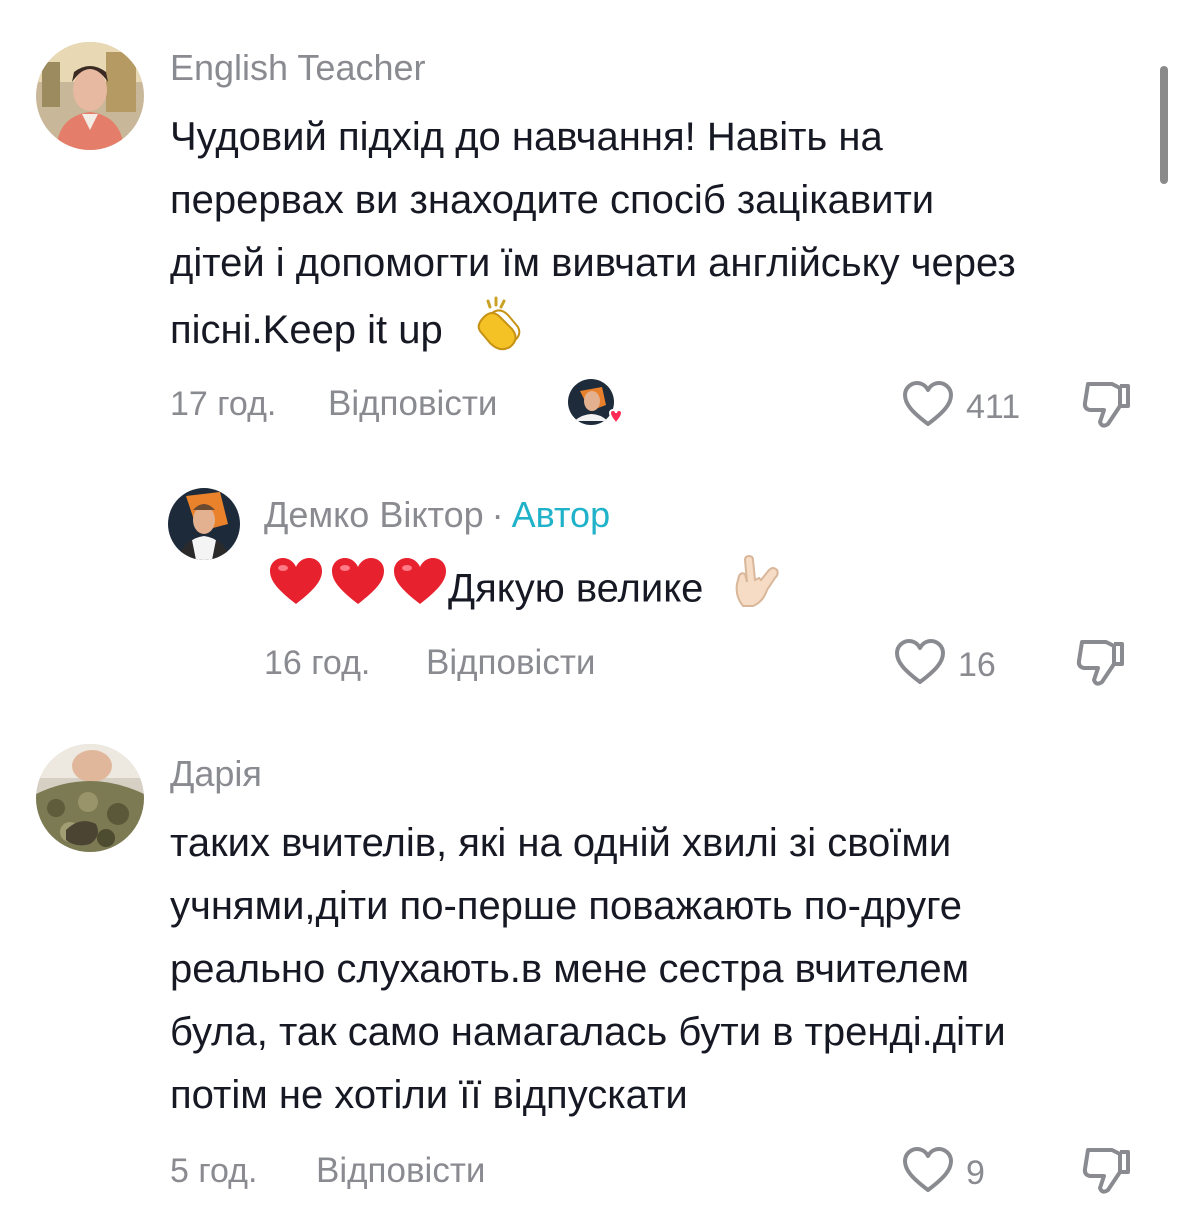  I want to click on creator-liked-avatar, so click(595, 406).